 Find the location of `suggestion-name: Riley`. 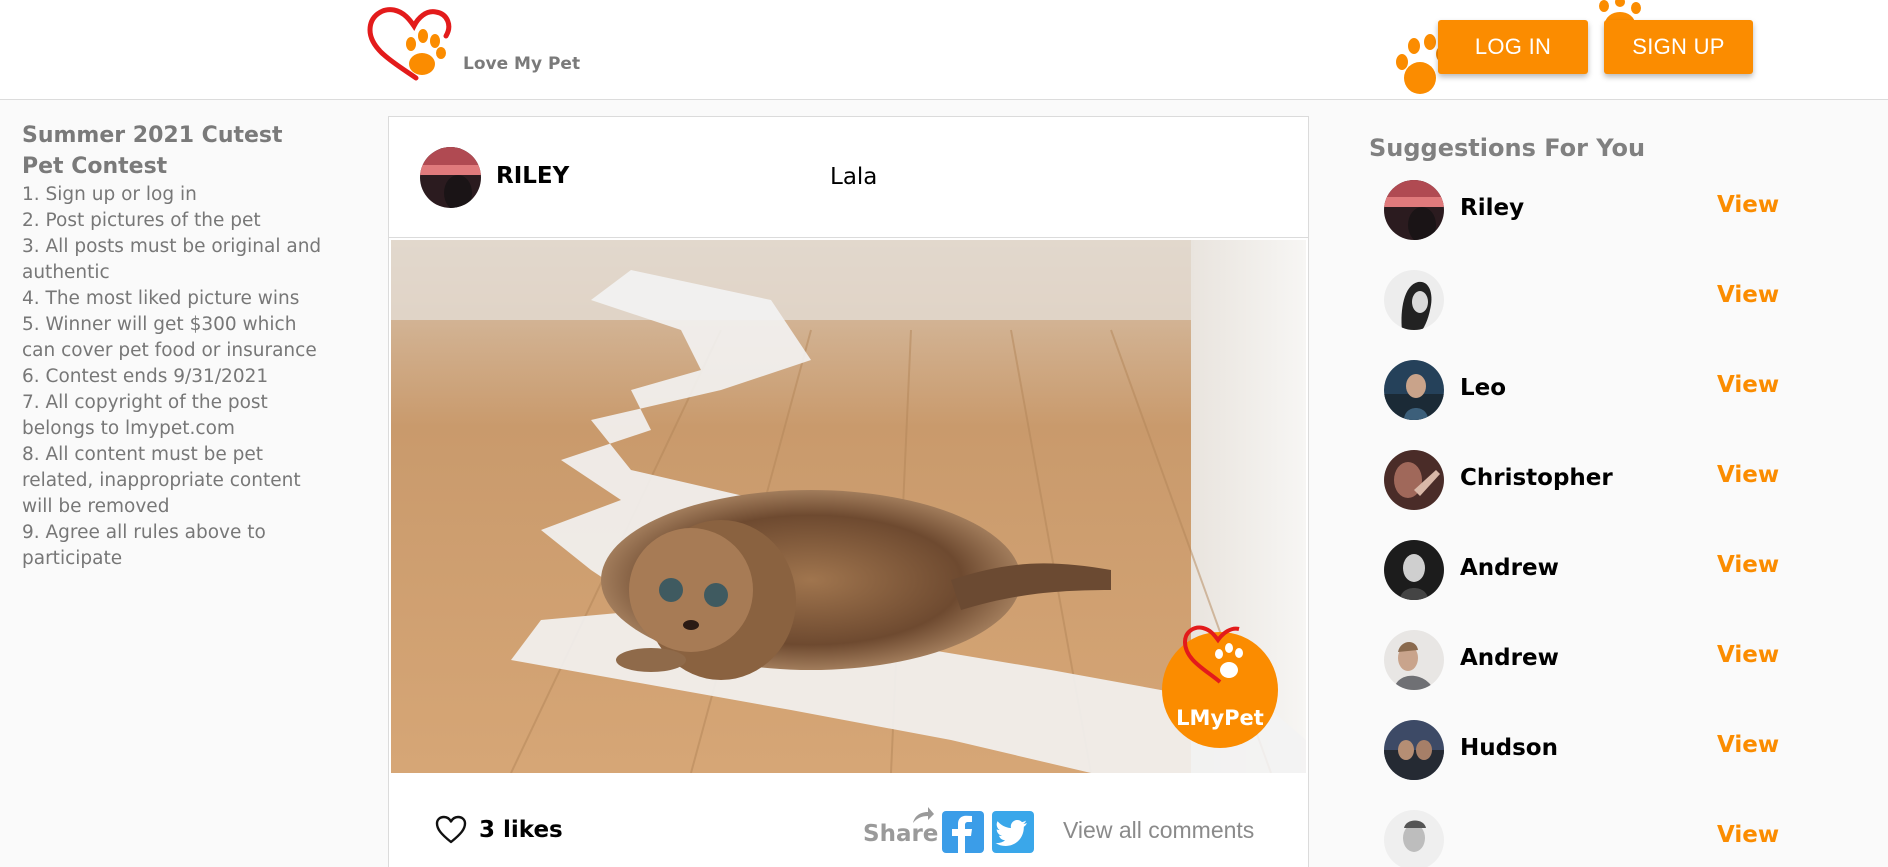

suggestion-name: Riley is located at coordinates (1492, 208).